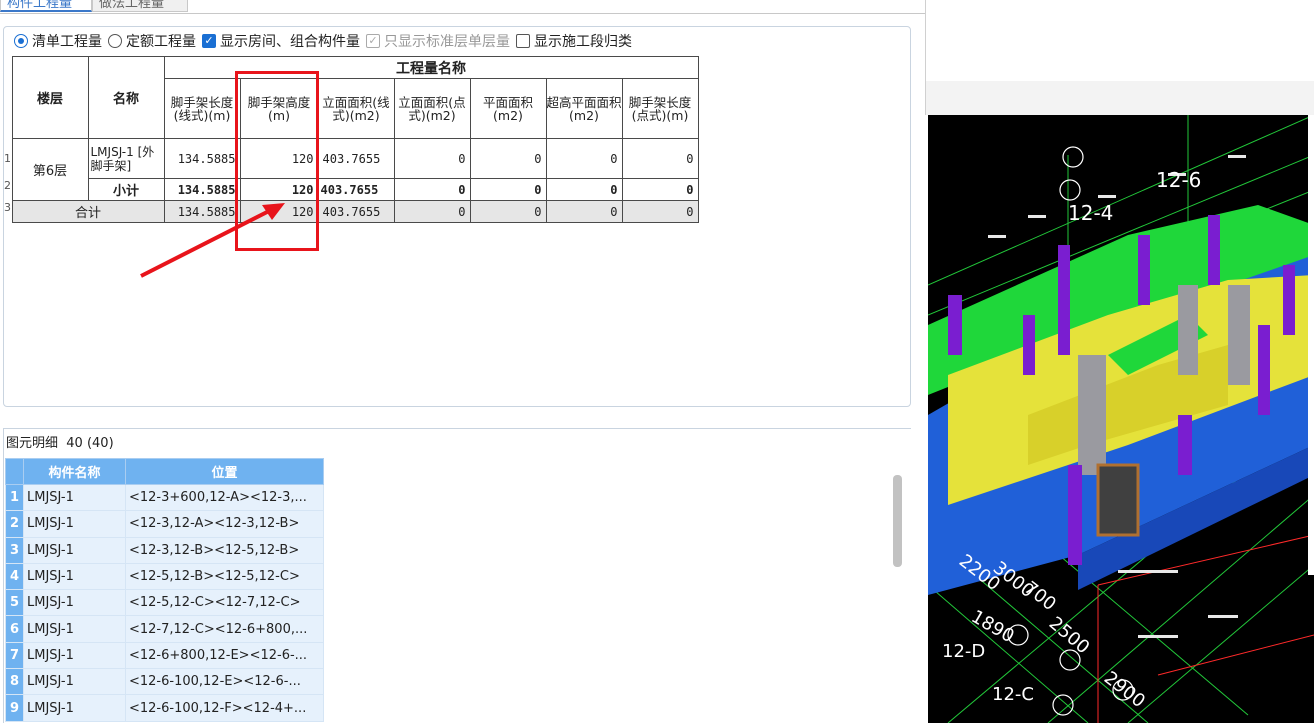 The image size is (1314, 723). Describe the element at coordinates (224, 603) in the screenshot. I see `cell-position: <12-5,12-C><12-7,12-C>` at that location.